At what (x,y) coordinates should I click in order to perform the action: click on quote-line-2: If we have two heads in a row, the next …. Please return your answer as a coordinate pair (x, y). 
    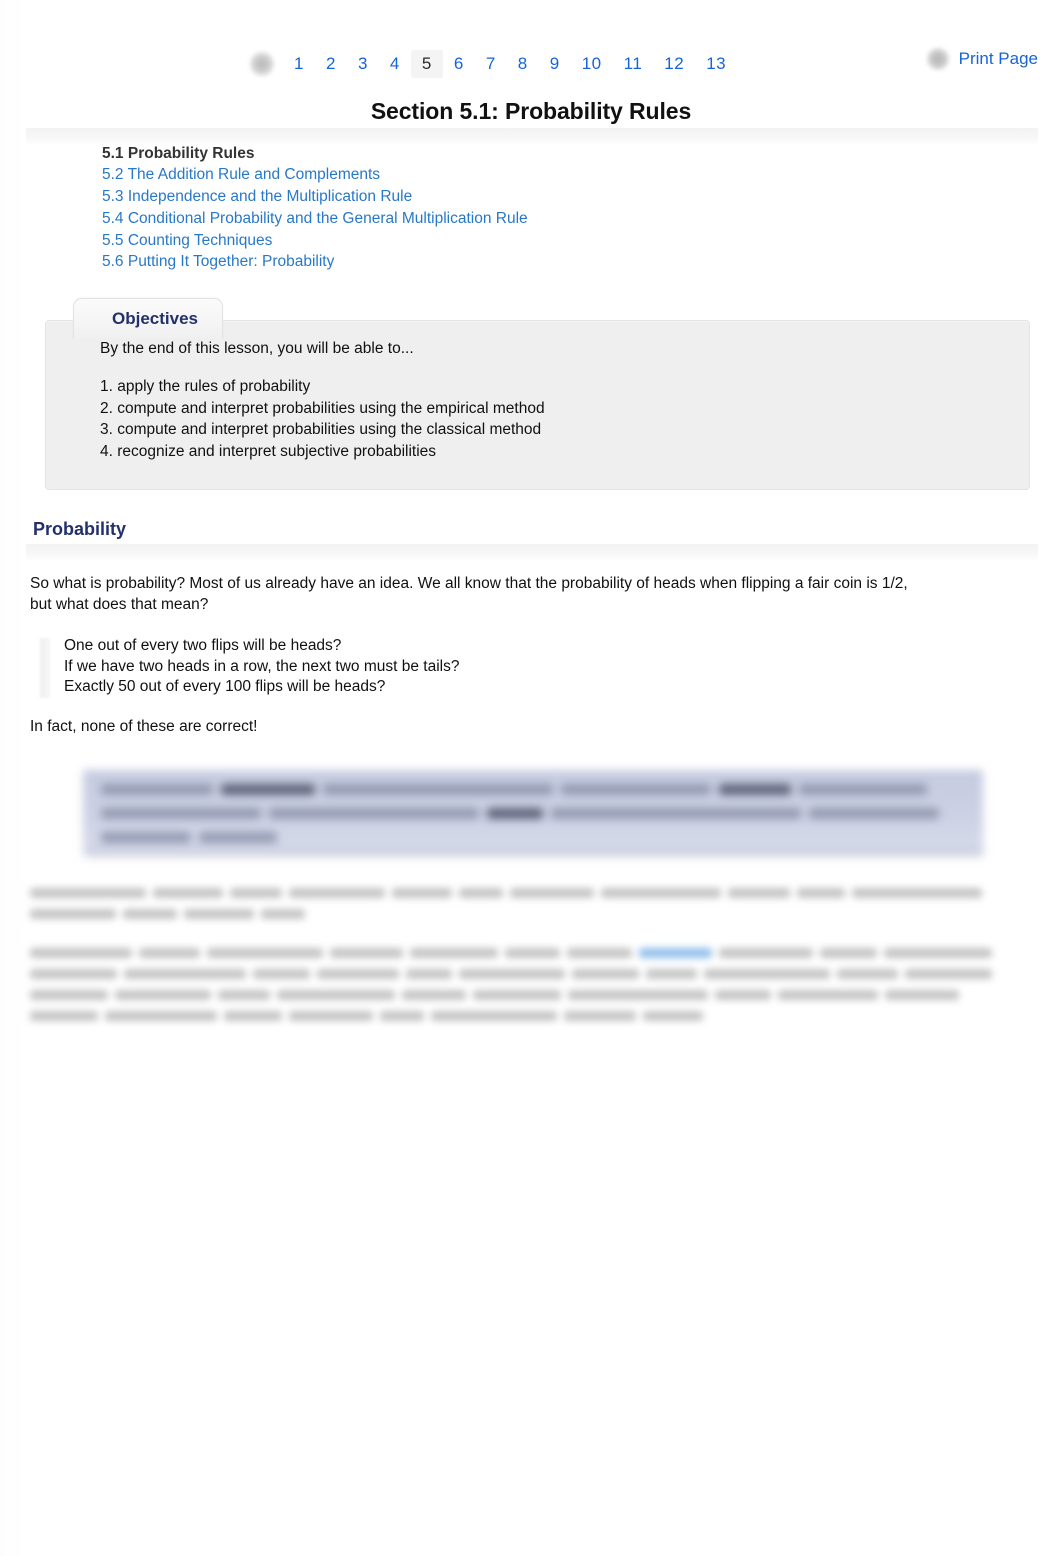
    Looking at the image, I should click on (262, 666).